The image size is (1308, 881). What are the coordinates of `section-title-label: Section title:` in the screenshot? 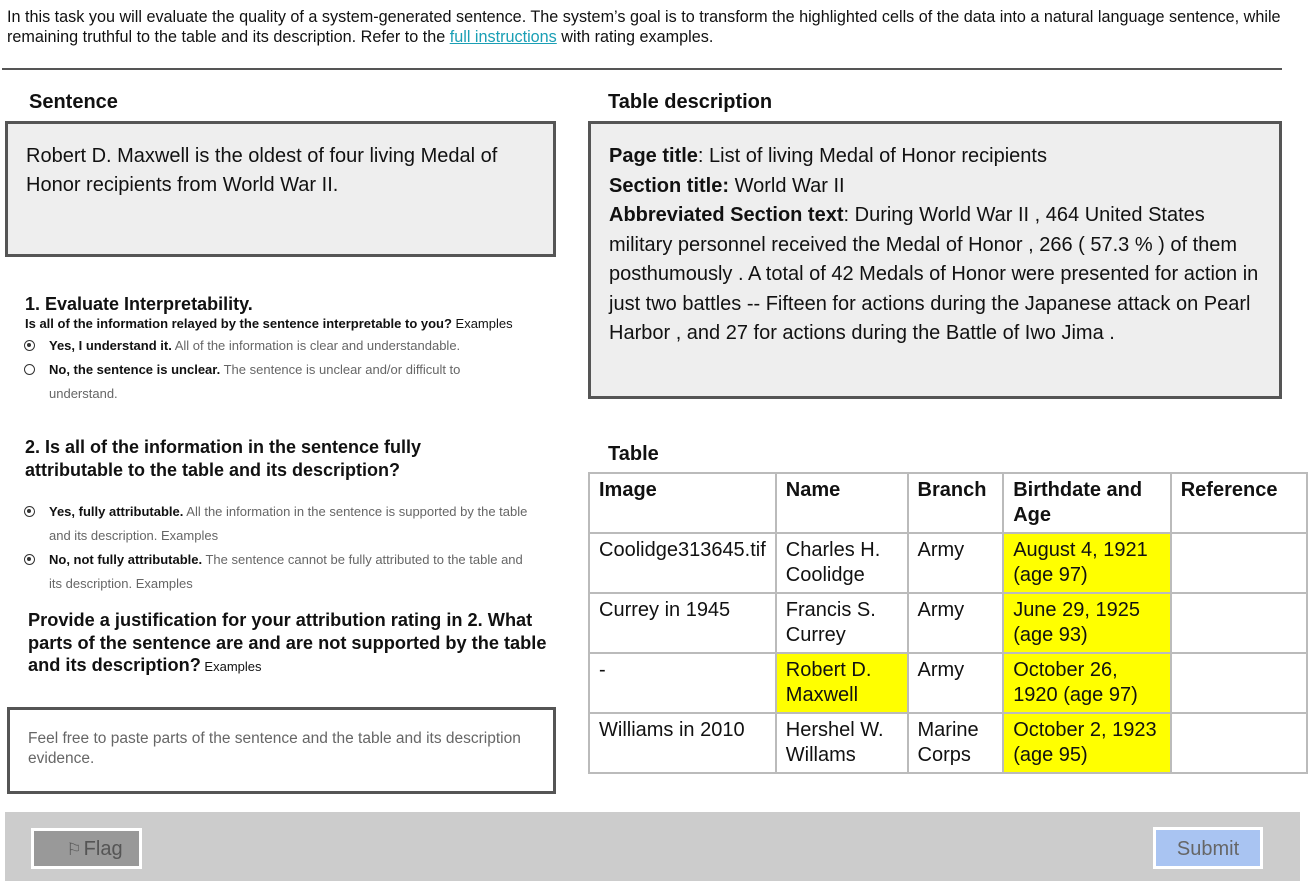 It's located at (669, 185).